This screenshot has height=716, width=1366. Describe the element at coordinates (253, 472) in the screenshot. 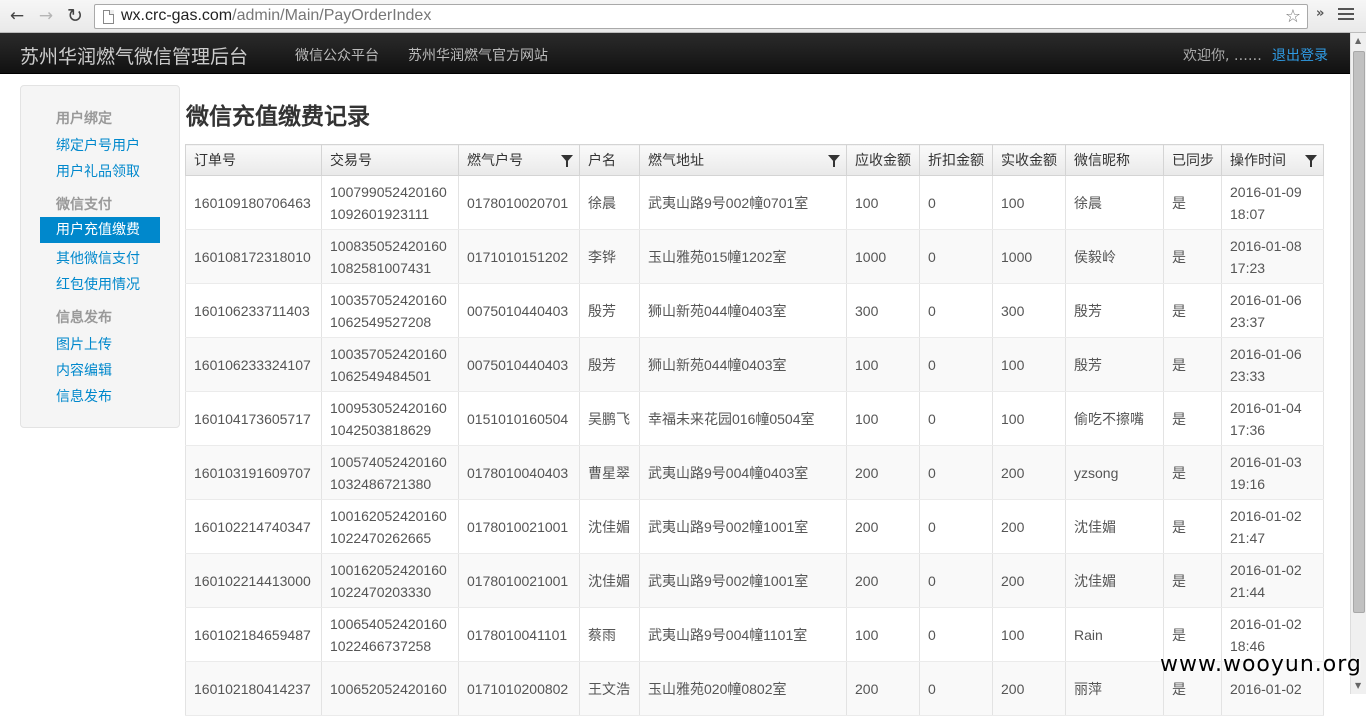

I see `cell-order-no: 160103191609707` at that location.